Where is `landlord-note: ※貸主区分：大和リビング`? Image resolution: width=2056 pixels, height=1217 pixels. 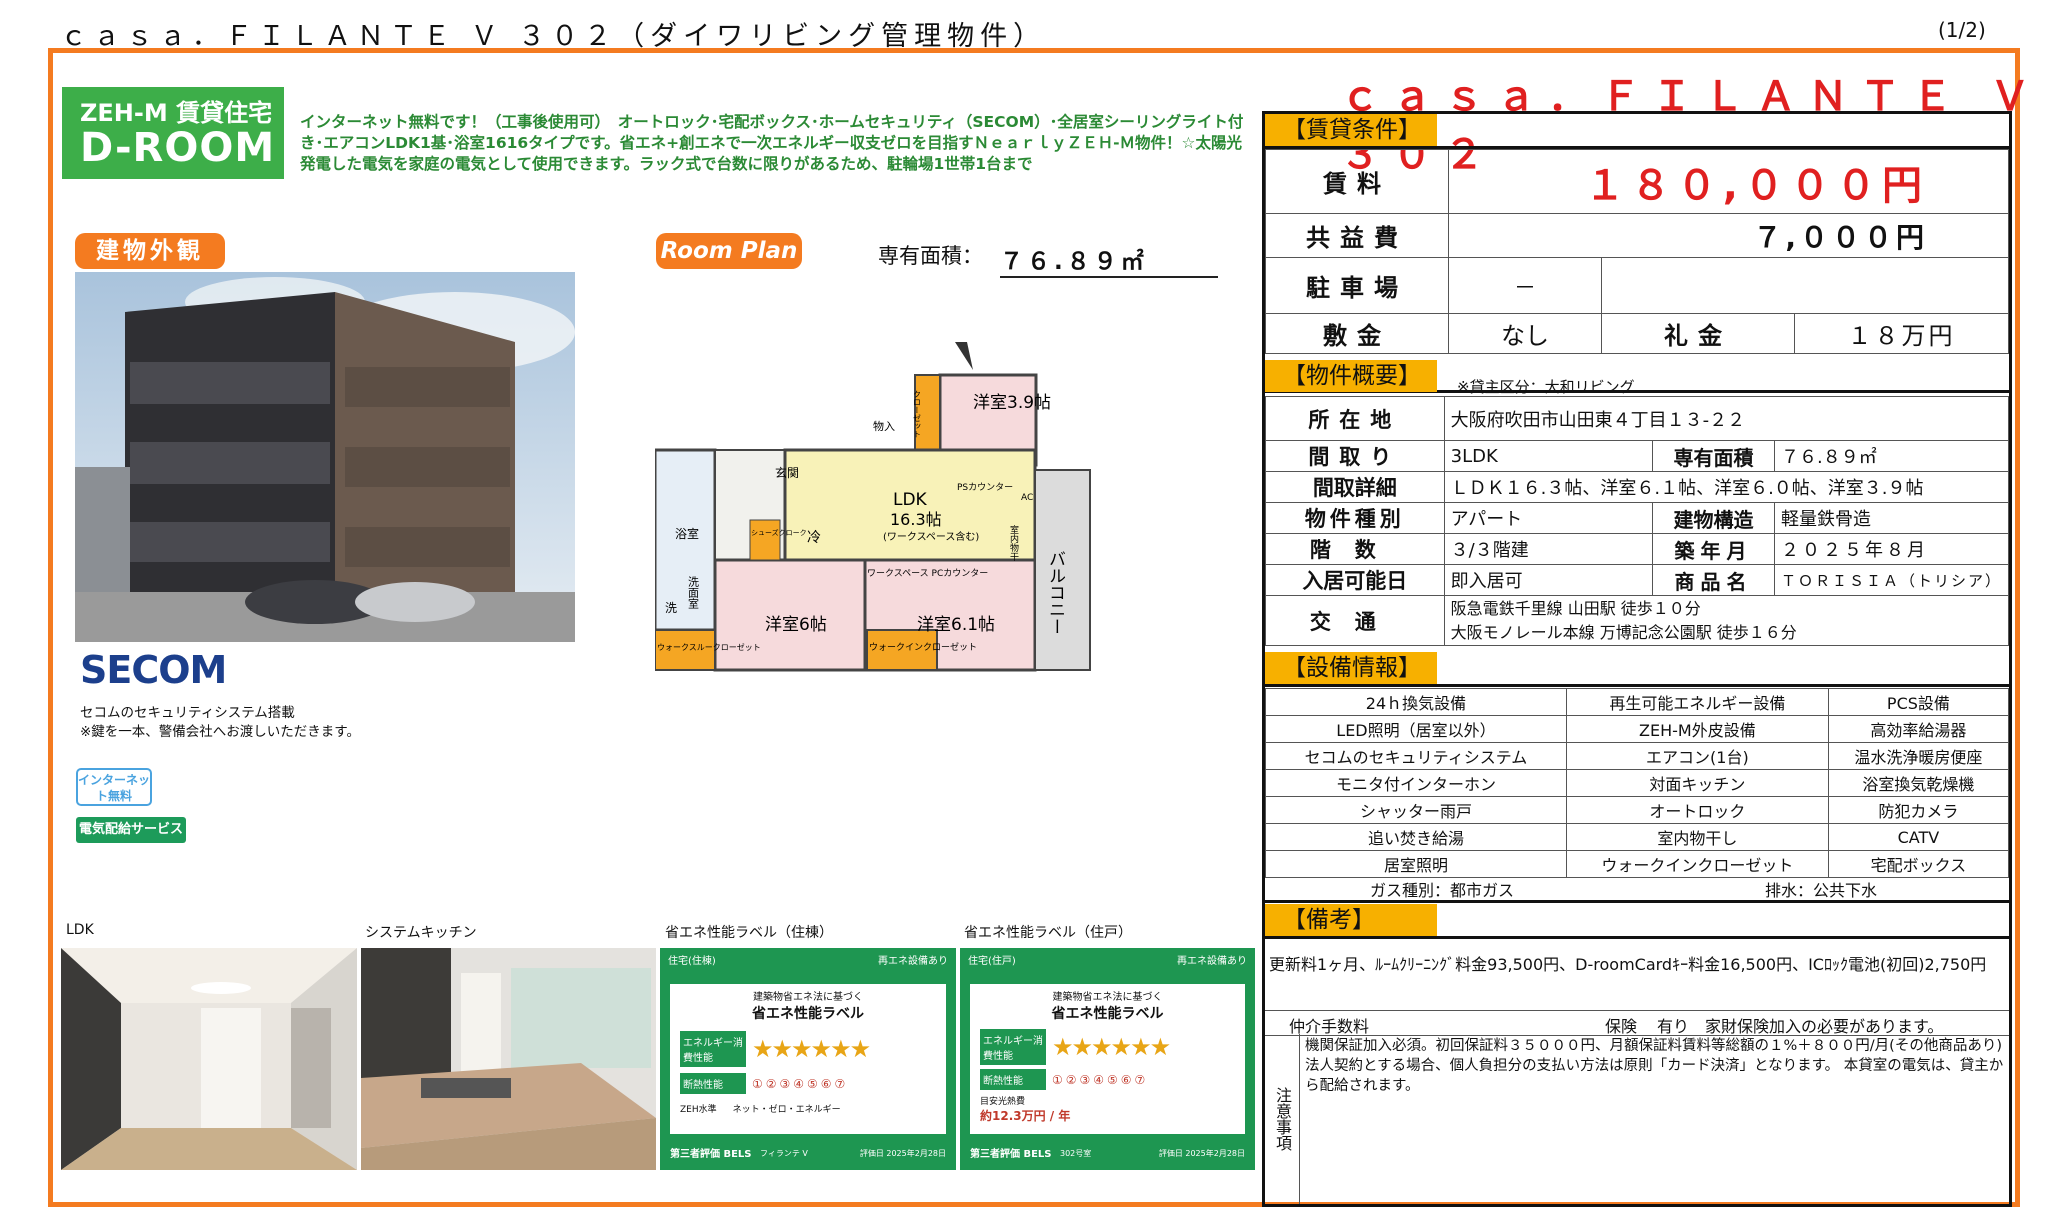 landlord-note: ※貸主区分：大和リビング is located at coordinates (1546, 387).